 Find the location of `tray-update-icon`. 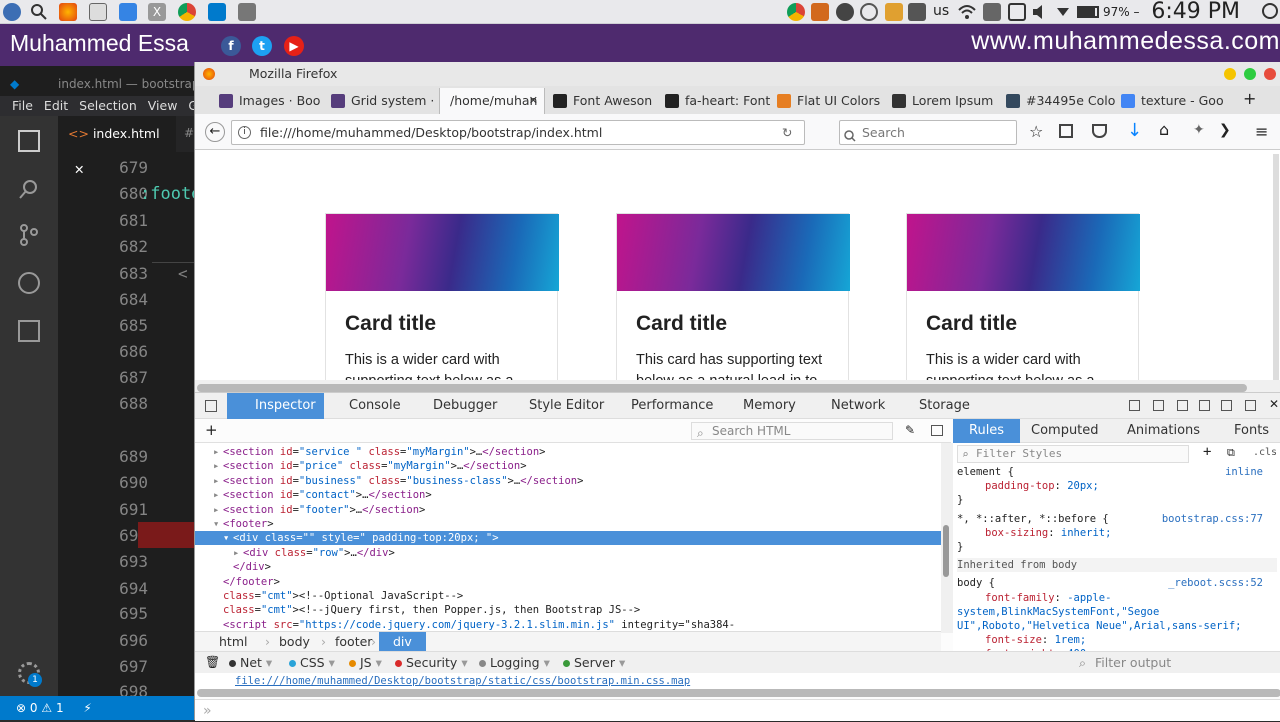

tray-update-icon is located at coordinates (845, 12).